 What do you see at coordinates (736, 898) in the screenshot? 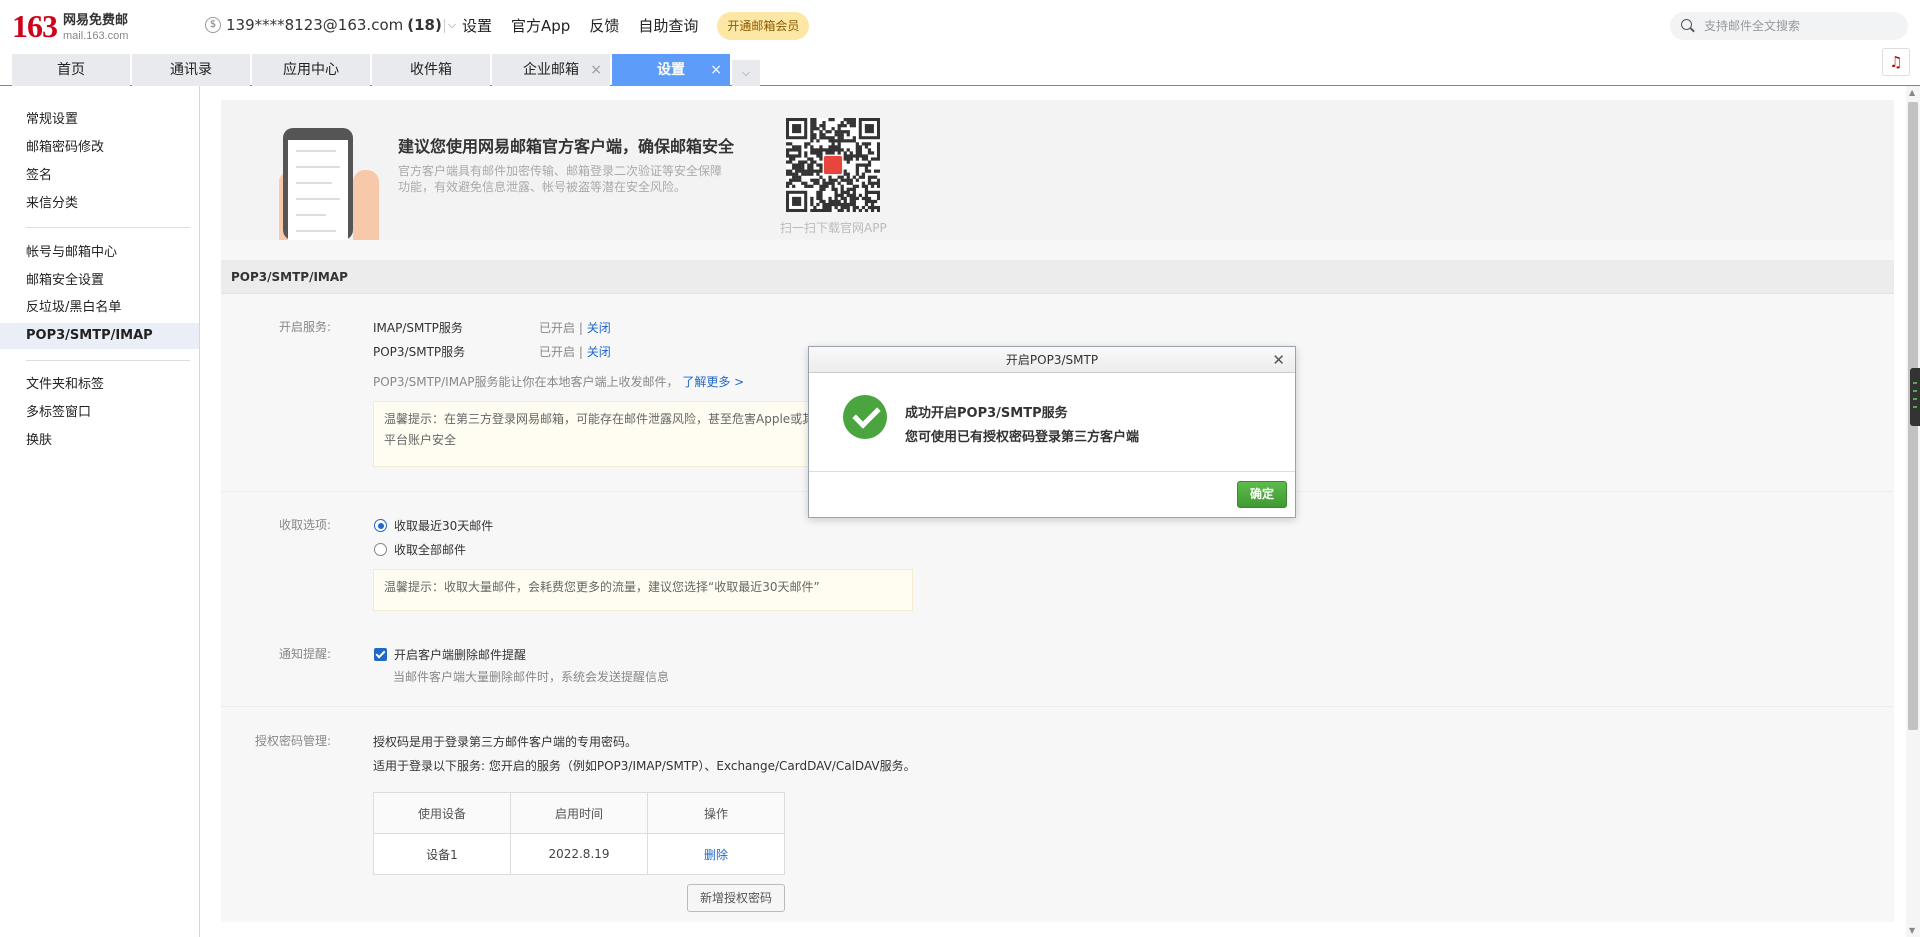
I see `add-auth-password-button: 新增授权密码` at bounding box center [736, 898].